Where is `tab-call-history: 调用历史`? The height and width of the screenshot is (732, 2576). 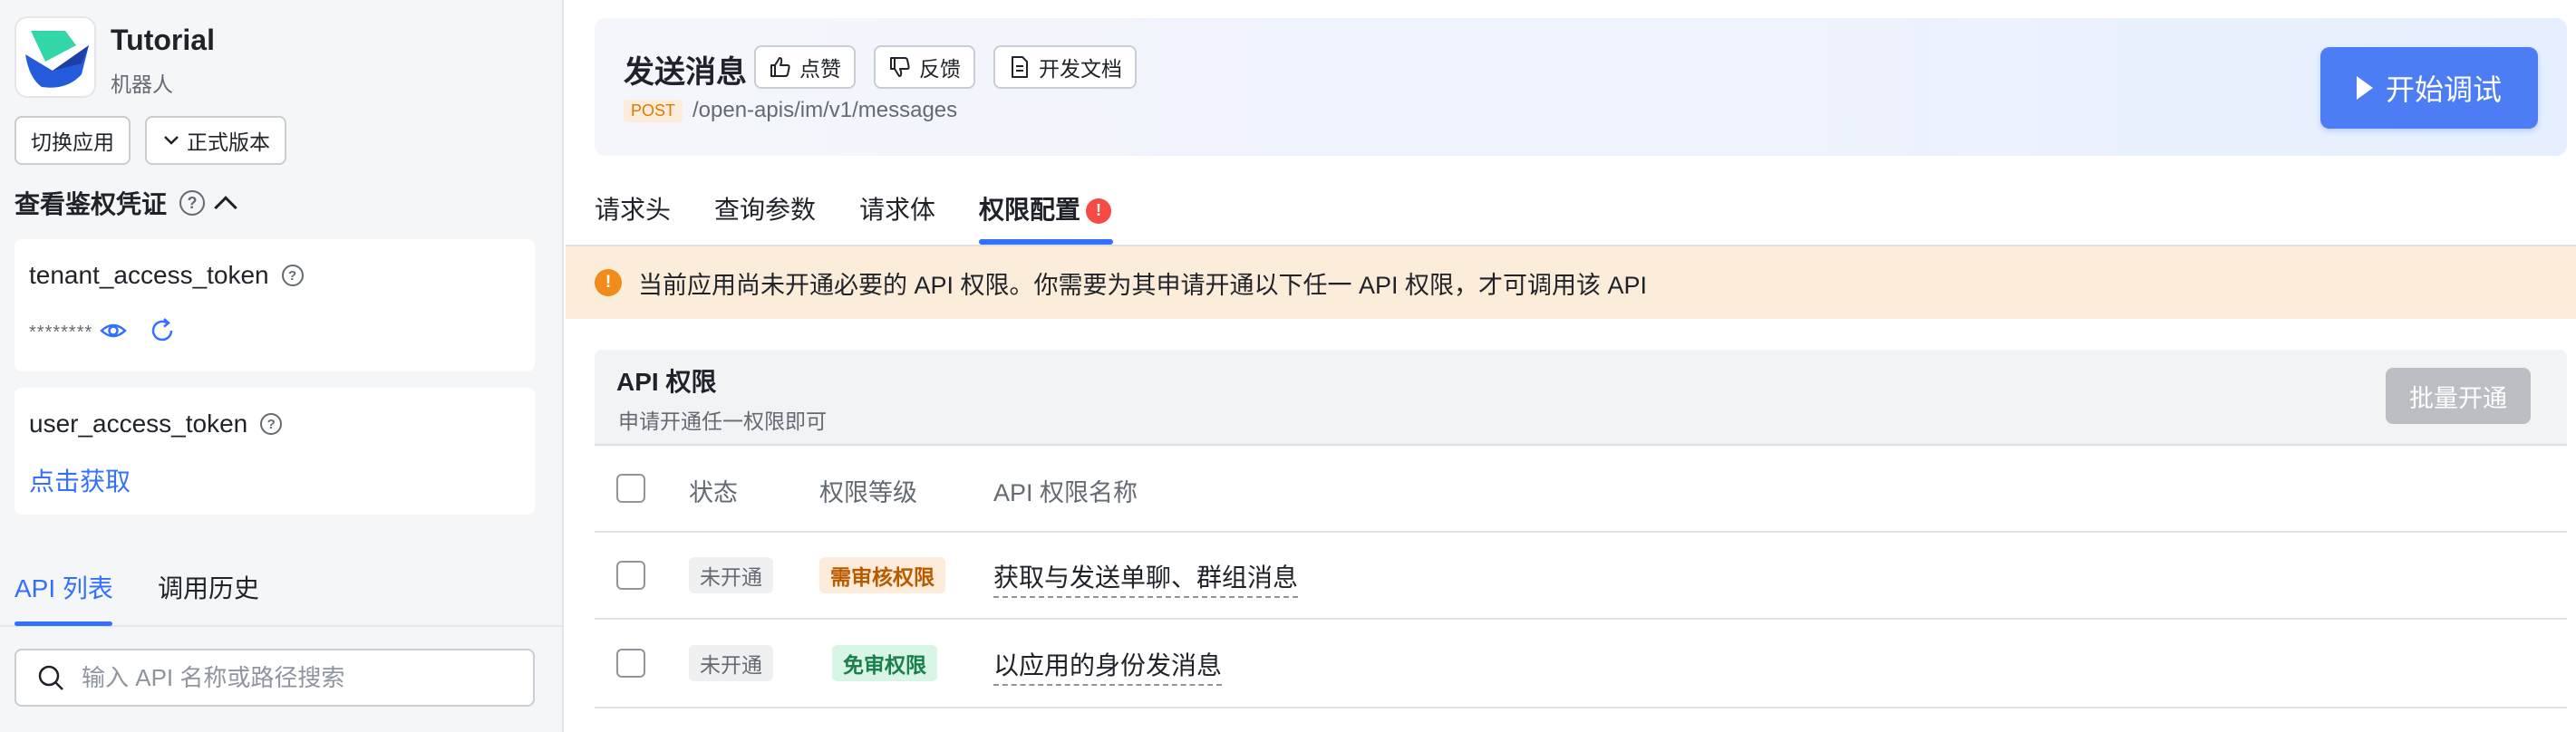 tab-call-history: 调用历史 is located at coordinates (208, 587).